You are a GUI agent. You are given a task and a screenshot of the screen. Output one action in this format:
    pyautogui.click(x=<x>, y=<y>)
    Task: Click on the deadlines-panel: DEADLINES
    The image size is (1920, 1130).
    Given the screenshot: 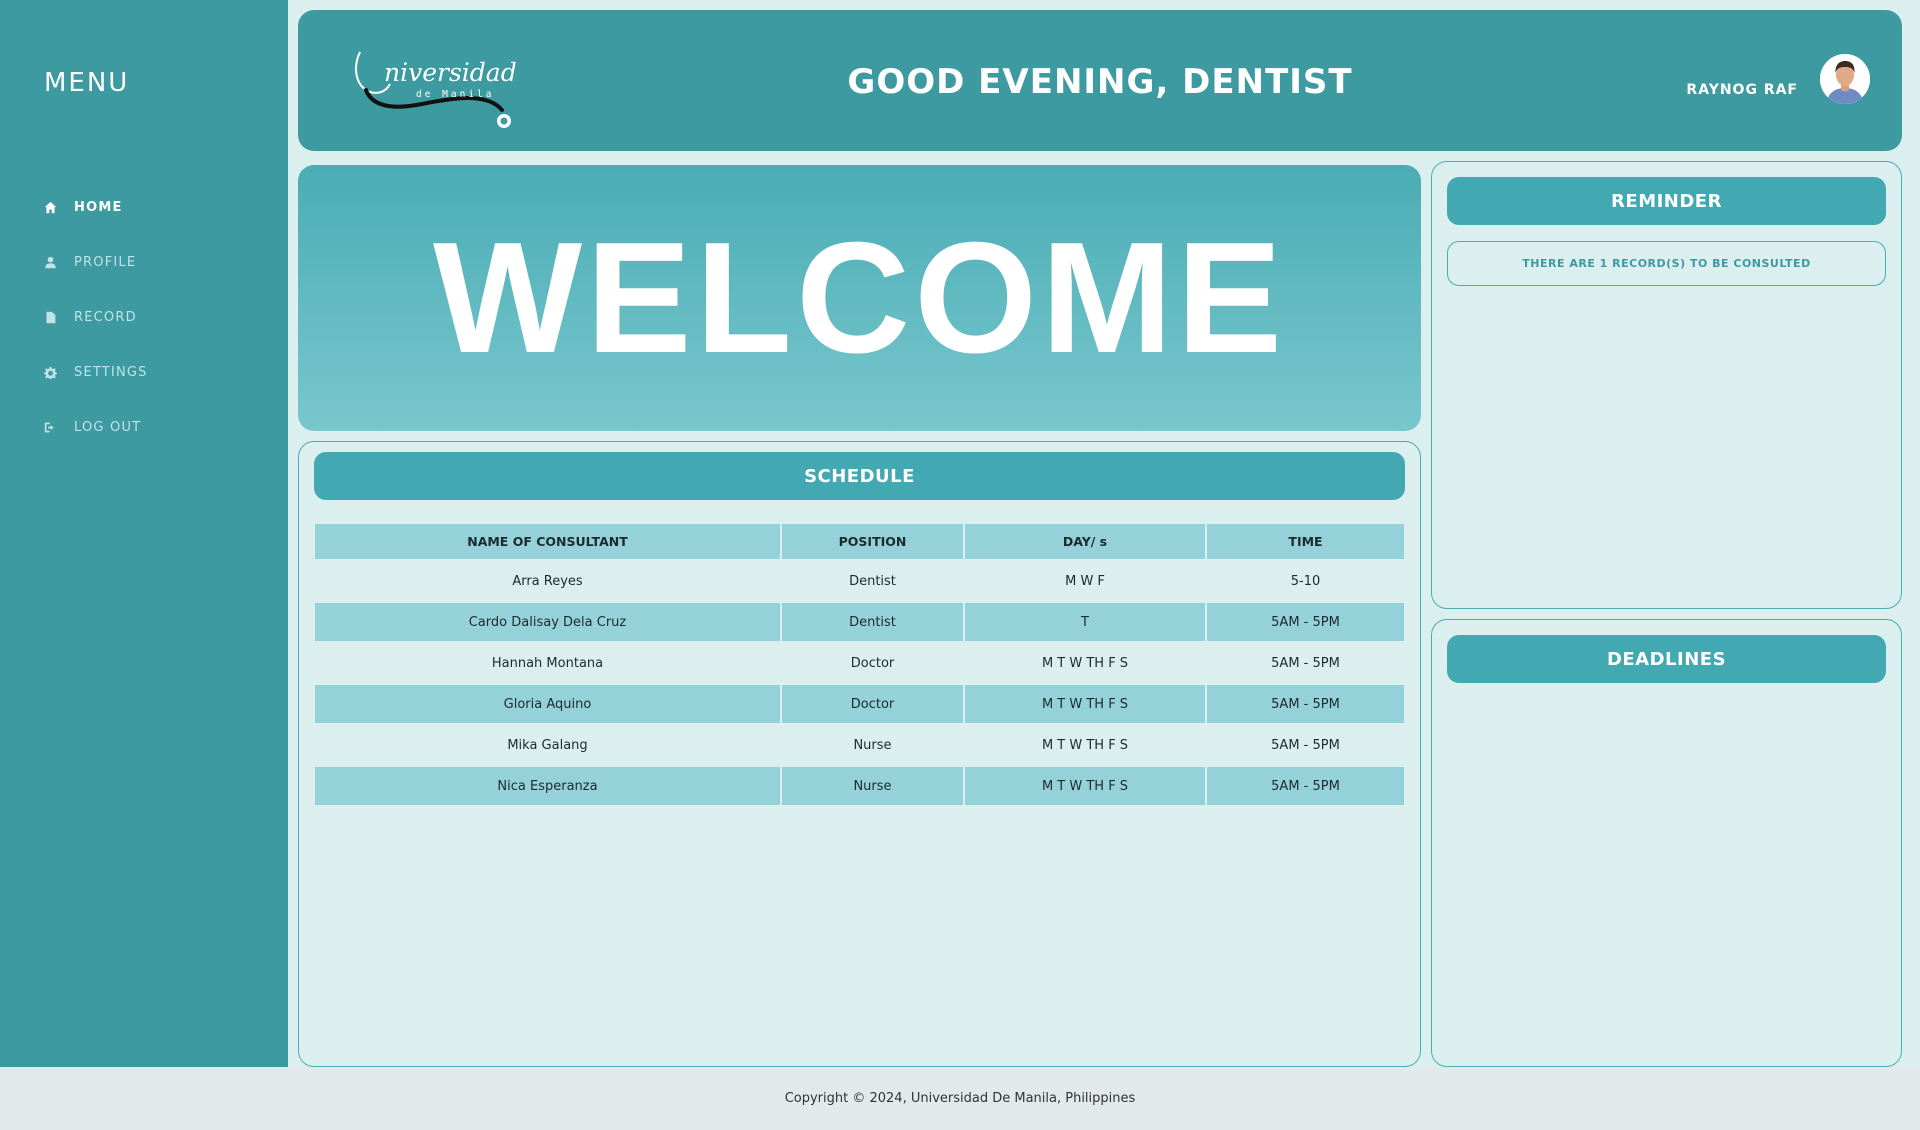 What is the action you would take?
    pyautogui.click(x=1666, y=843)
    